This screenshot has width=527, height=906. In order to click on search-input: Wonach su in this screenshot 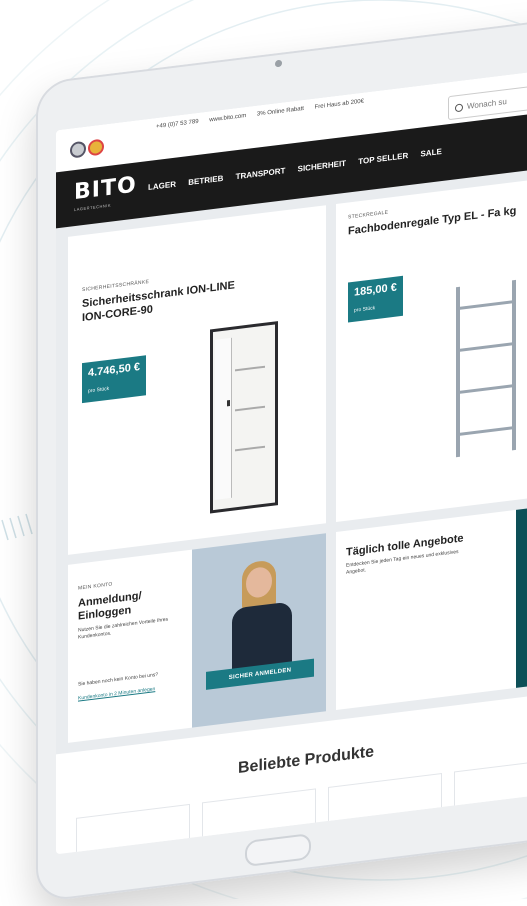, I will do `click(487, 101)`.